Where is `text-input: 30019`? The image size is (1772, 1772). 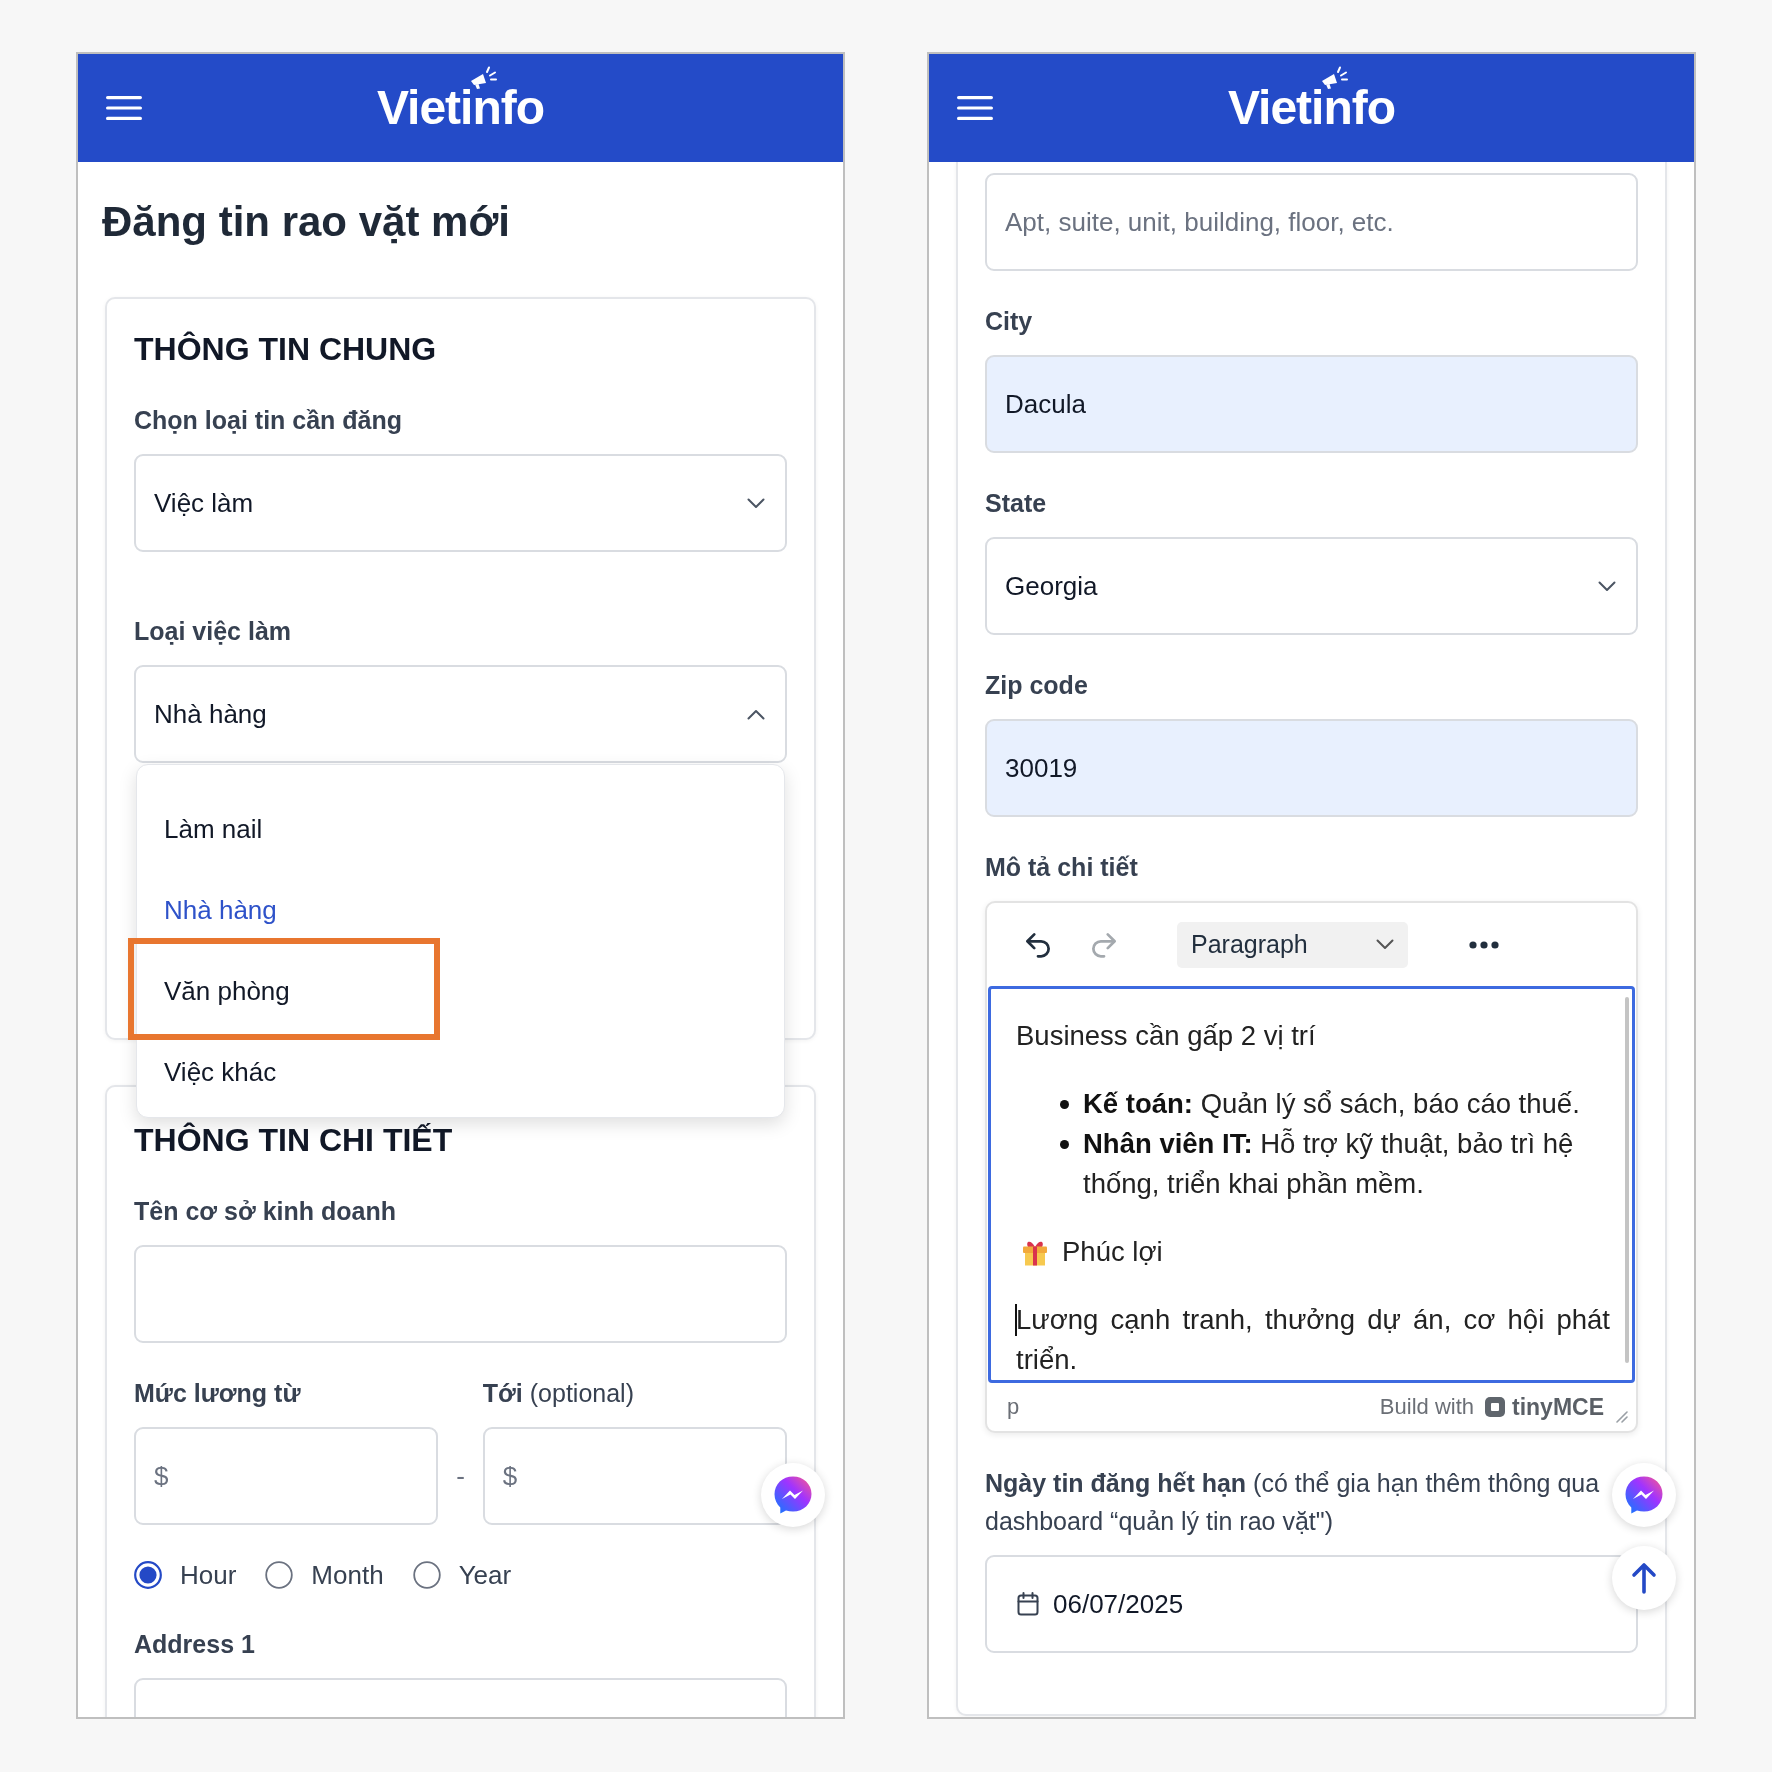 text-input: 30019 is located at coordinates (1311, 768).